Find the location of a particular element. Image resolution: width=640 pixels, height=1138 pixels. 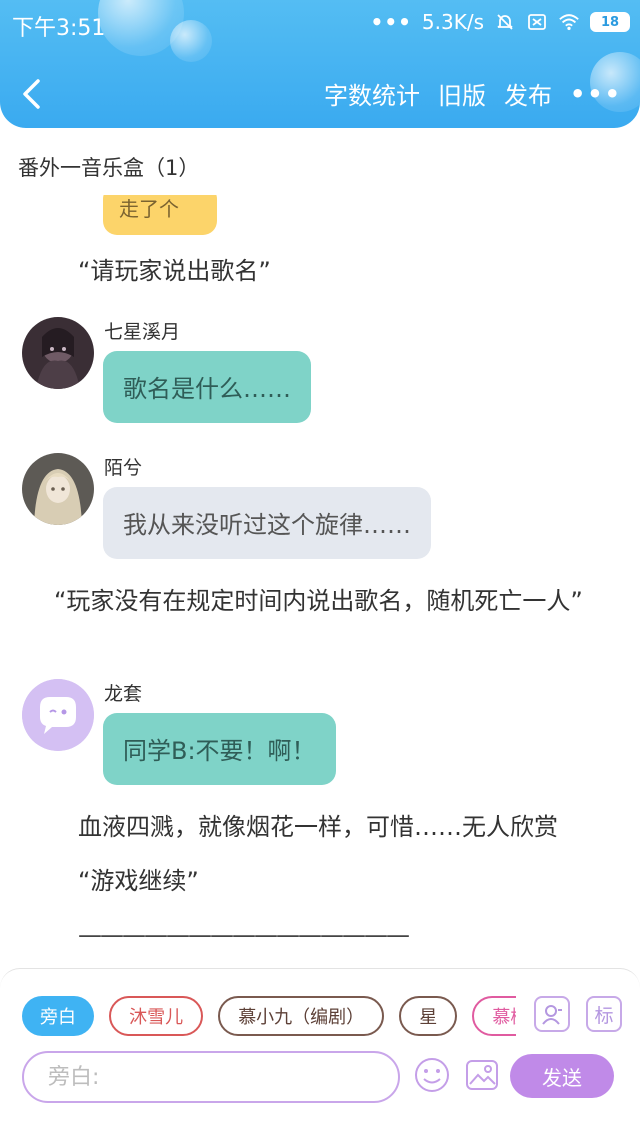

message-input-container is located at coordinates (211, 1077).